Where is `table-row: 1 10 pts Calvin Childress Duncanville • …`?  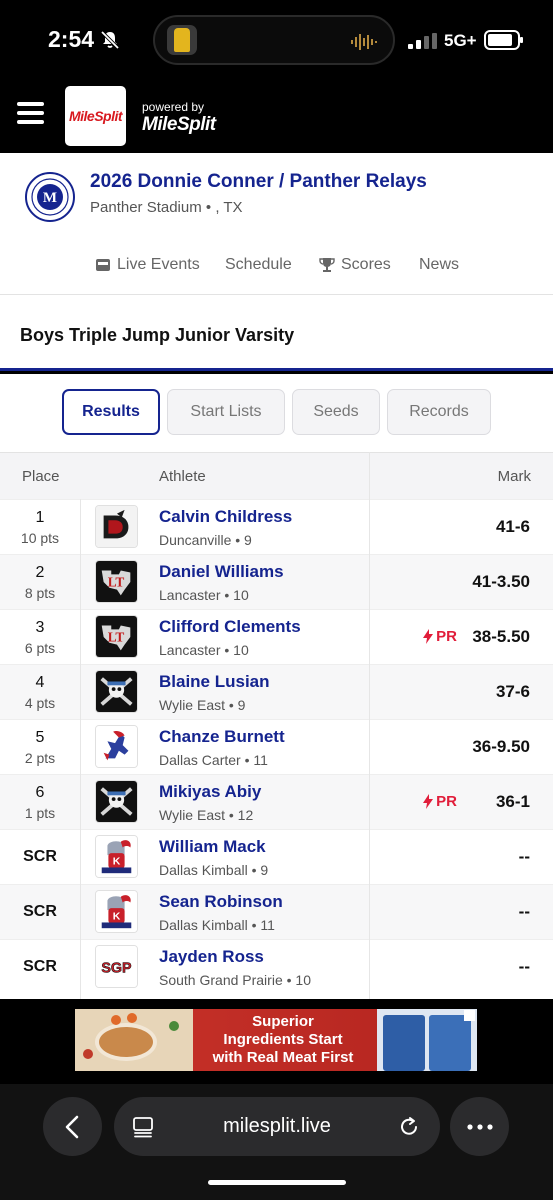
table-row: 1 10 pts Calvin Childress Duncanville • … is located at coordinates (276, 526).